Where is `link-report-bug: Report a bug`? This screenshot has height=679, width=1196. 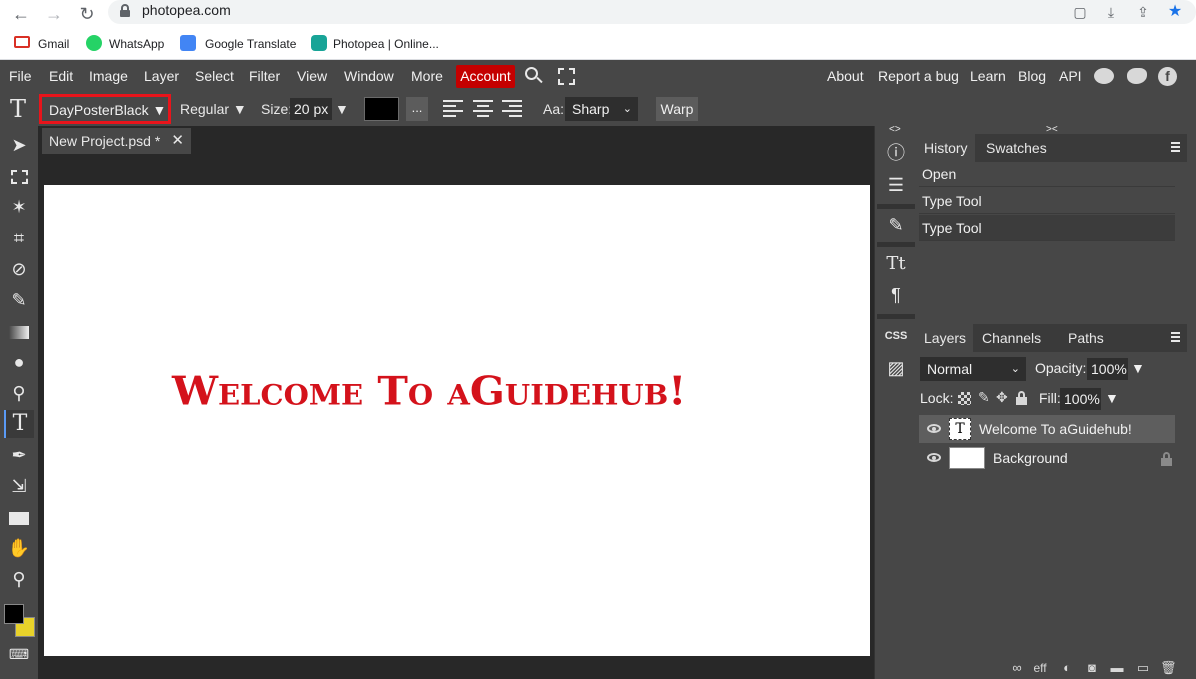 link-report-bug: Report a bug is located at coordinates (918, 76).